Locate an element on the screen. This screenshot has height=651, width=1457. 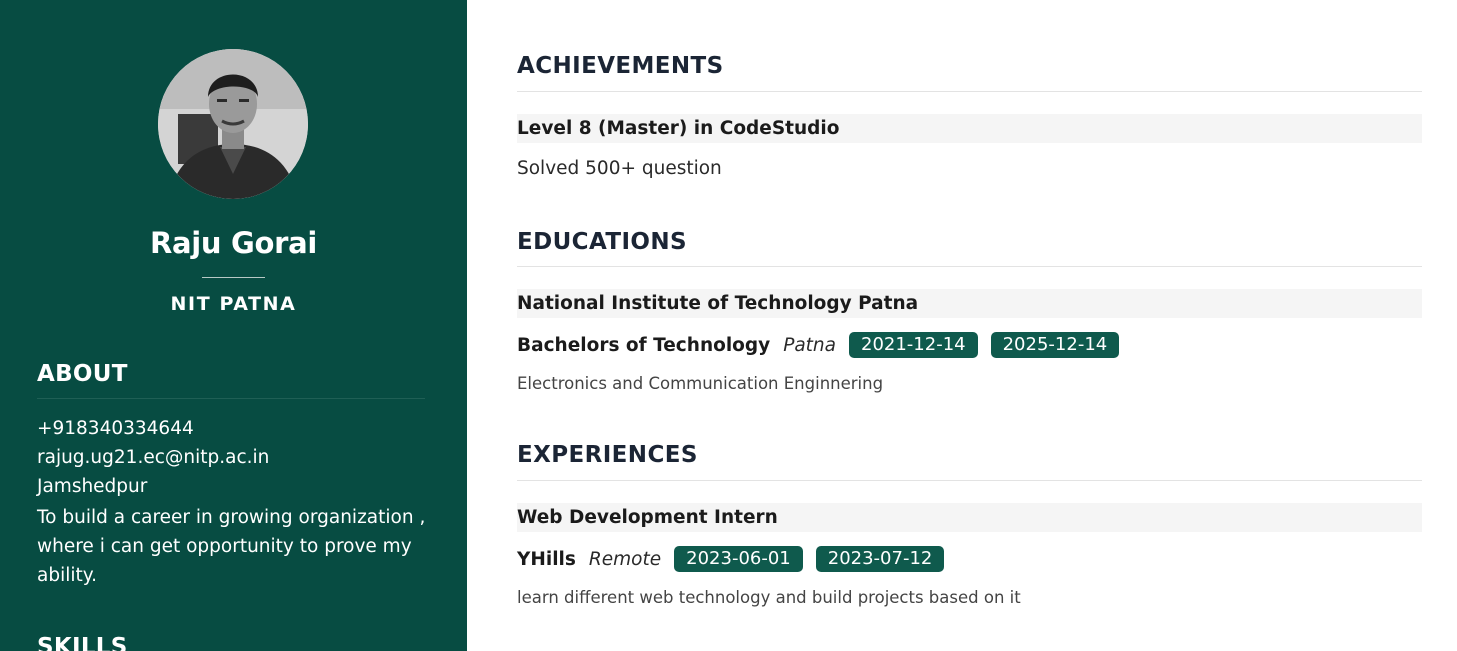
skills-heading: SKILLS is located at coordinates (82, 642).